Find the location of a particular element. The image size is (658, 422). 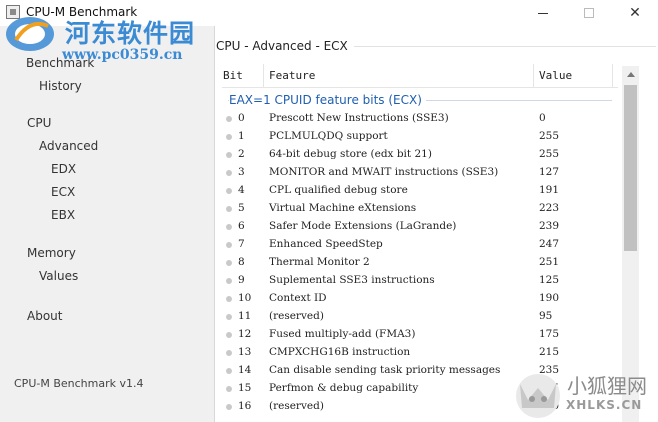

value-cell: 175 is located at coordinates (549, 334).